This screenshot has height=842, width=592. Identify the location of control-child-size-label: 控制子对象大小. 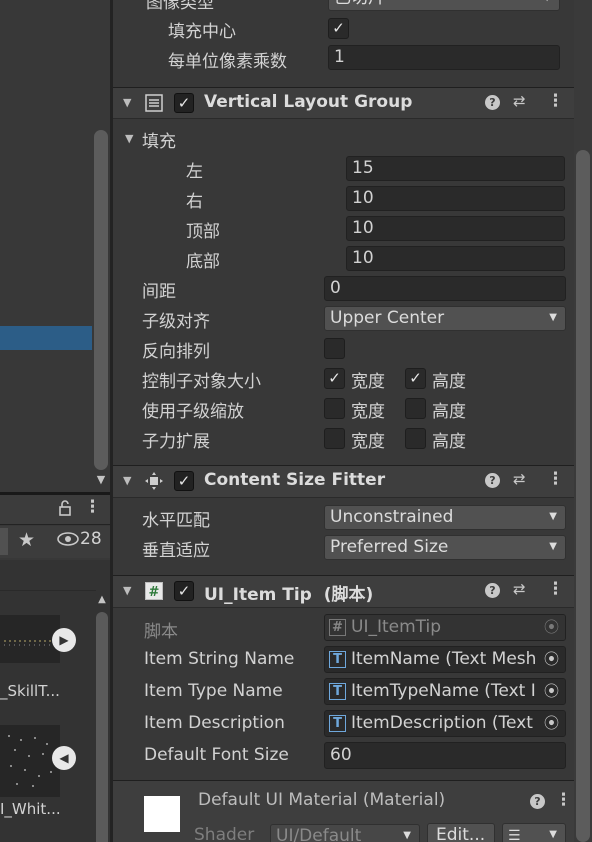
(201, 382).